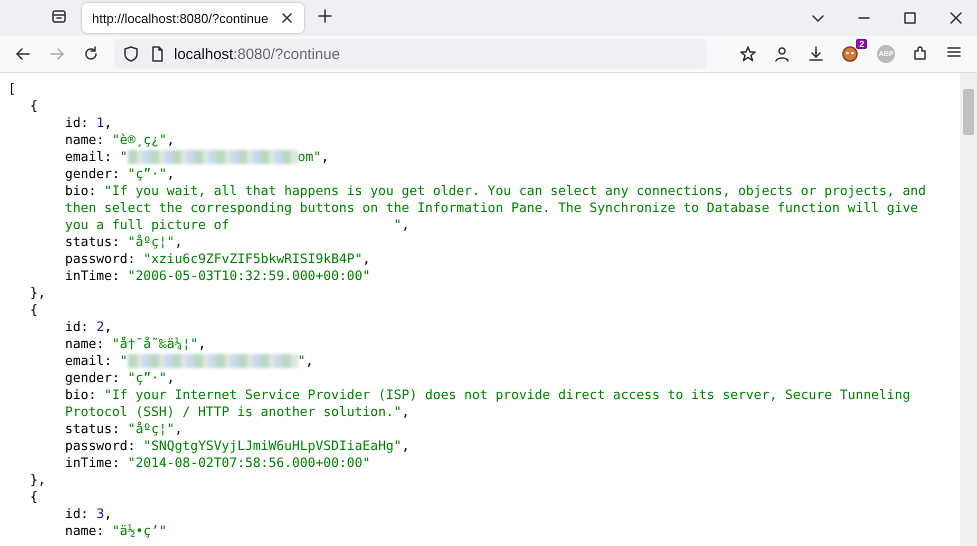 This screenshot has width=977, height=546. What do you see at coordinates (116, 531) in the screenshot?
I see `json-field-line: name: "ä½•ç’"` at bounding box center [116, 531].